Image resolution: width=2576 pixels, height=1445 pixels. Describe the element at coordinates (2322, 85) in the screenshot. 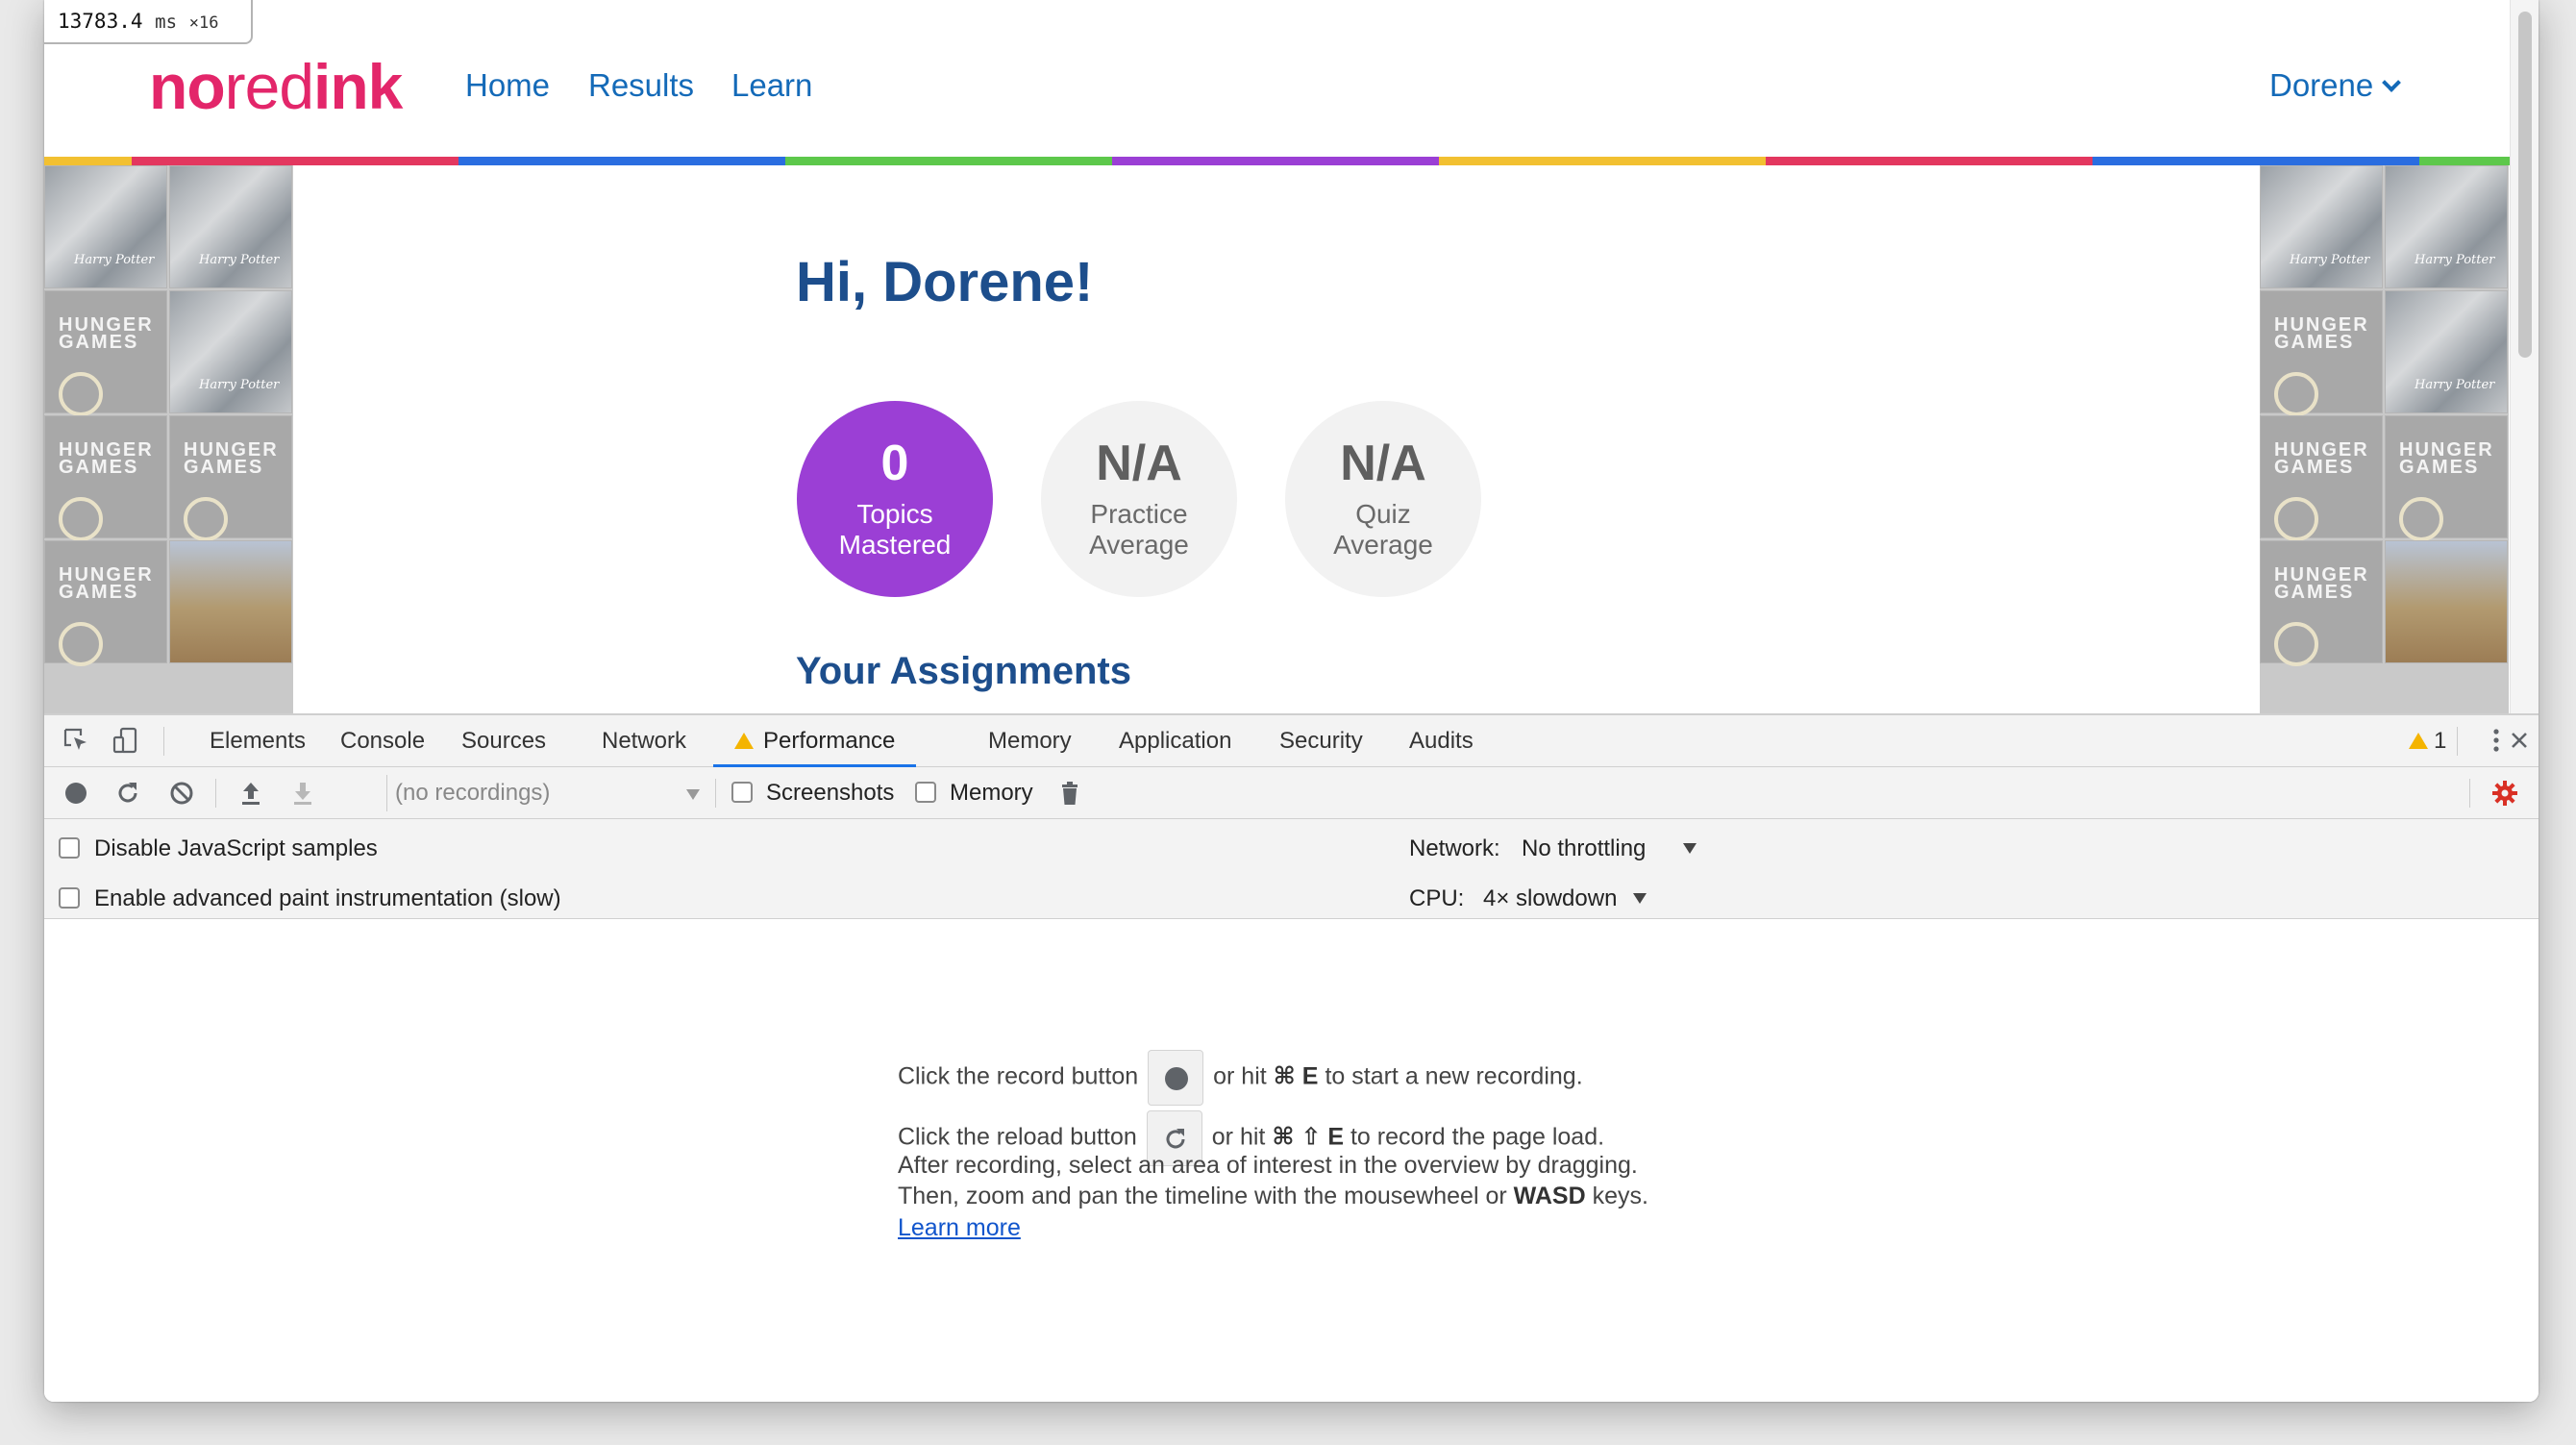

I see `user-name: Dorene` at that location.